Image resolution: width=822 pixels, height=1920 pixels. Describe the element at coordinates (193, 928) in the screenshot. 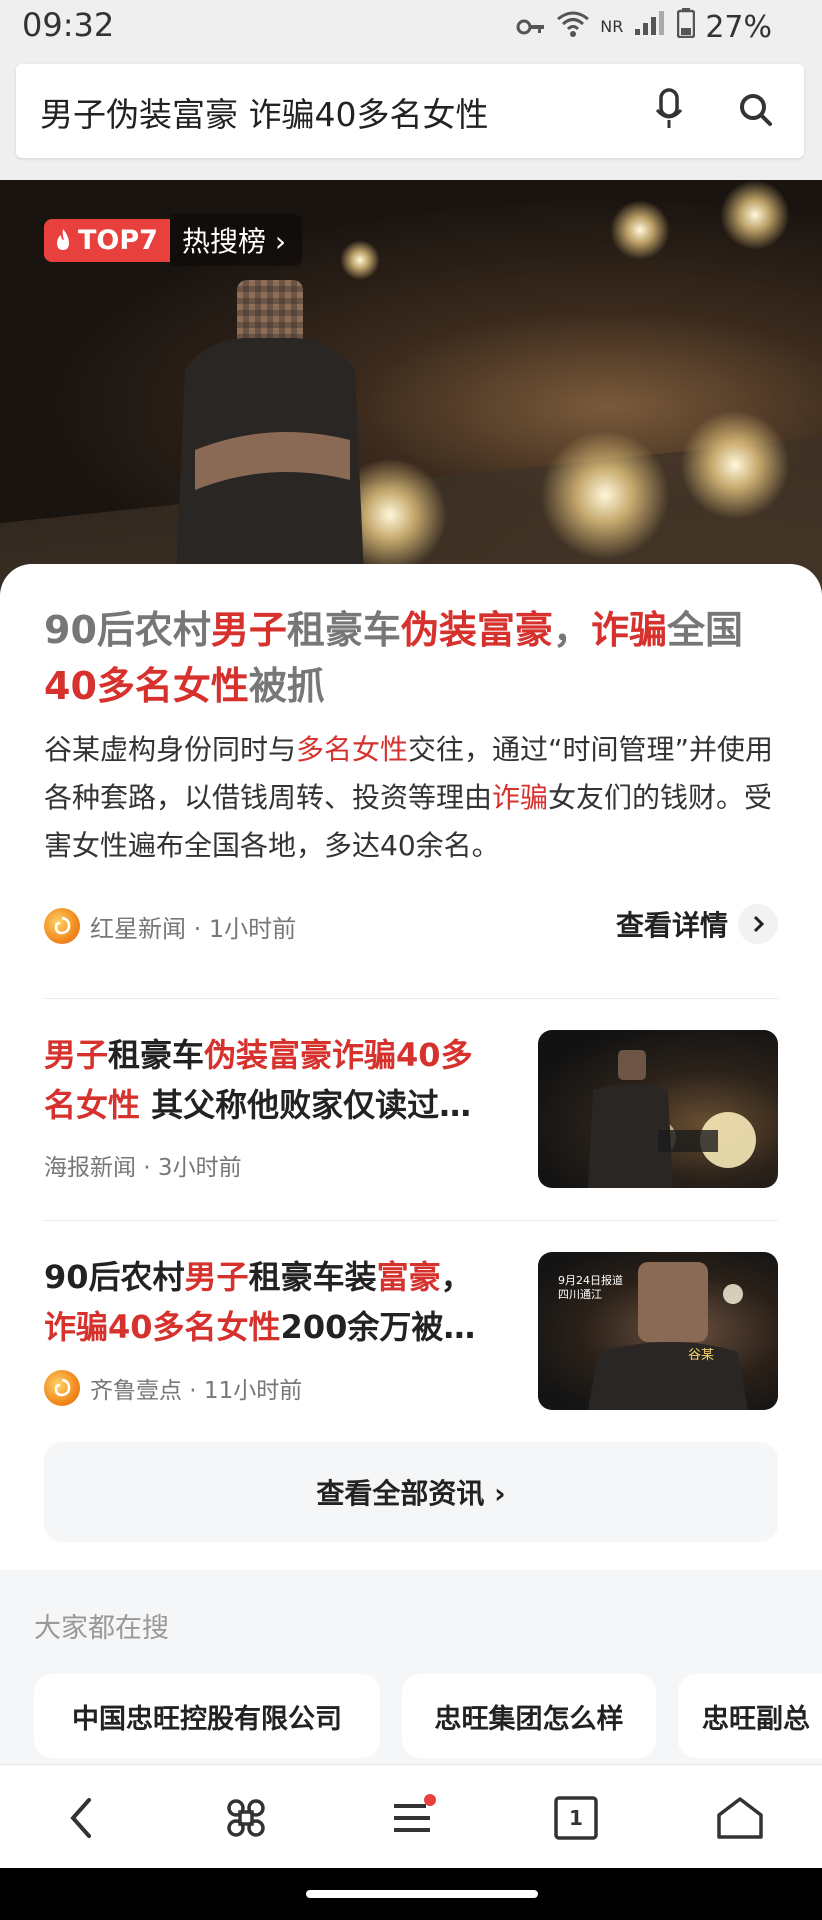

I see `main-source-text: 红星新闻 · 1小时前` at that location.